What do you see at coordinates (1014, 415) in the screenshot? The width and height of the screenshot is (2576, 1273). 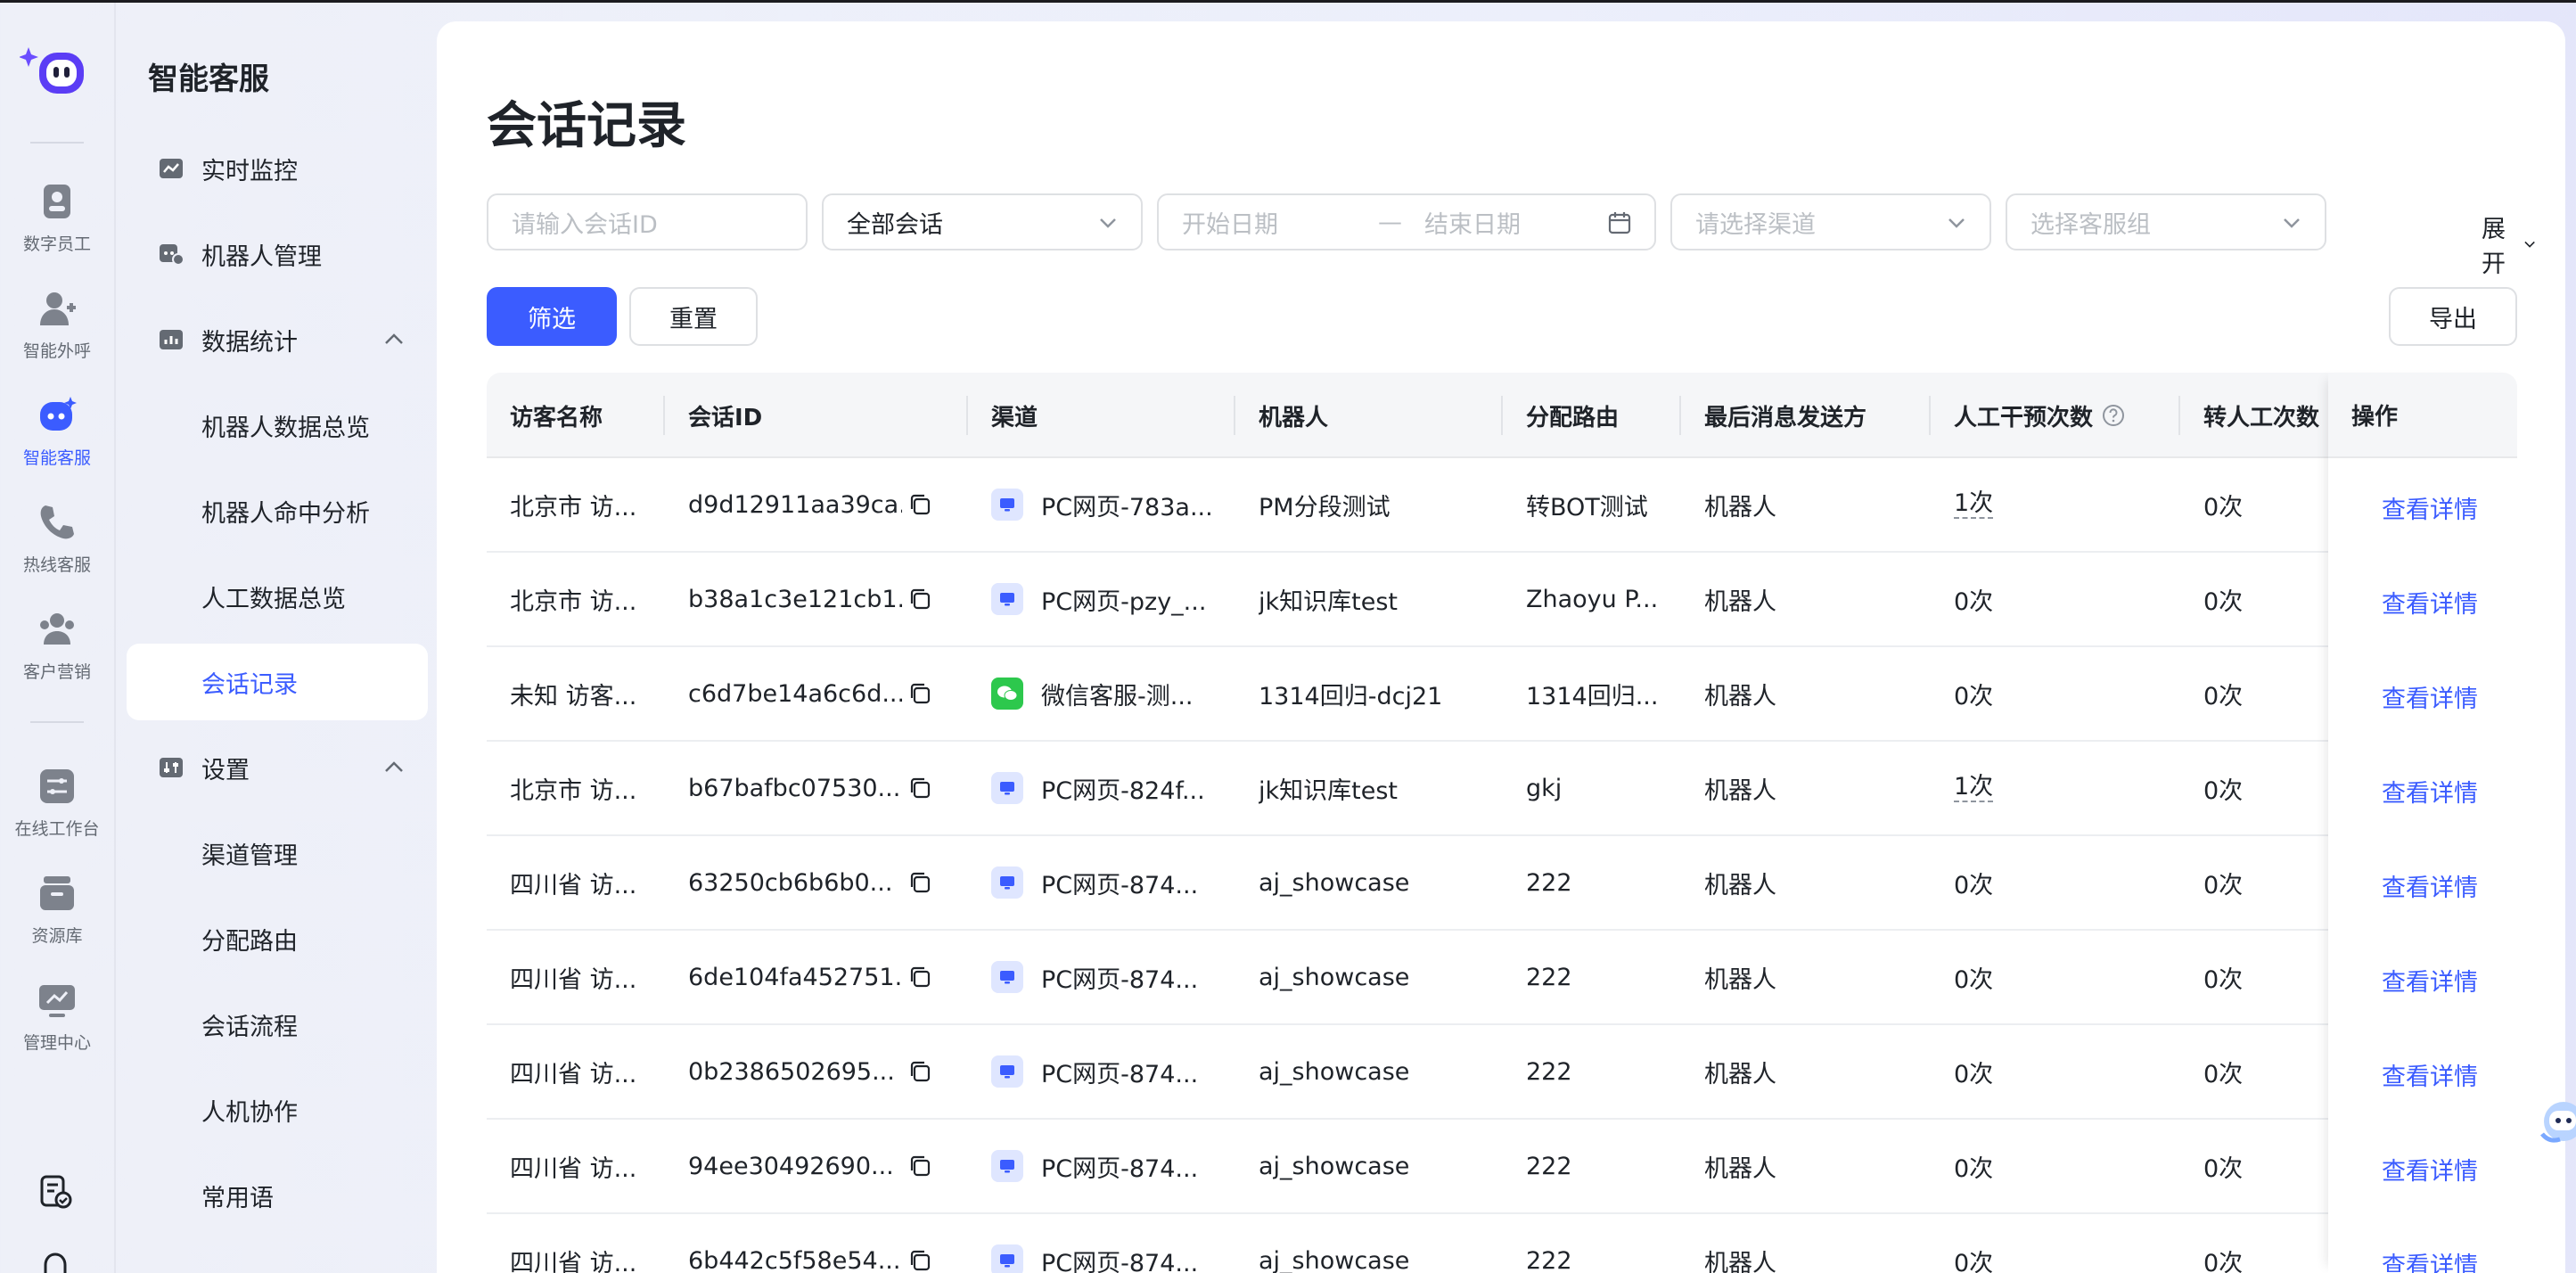 I see `column-header-channel: 渠道` at bounding box center [1014, 415].